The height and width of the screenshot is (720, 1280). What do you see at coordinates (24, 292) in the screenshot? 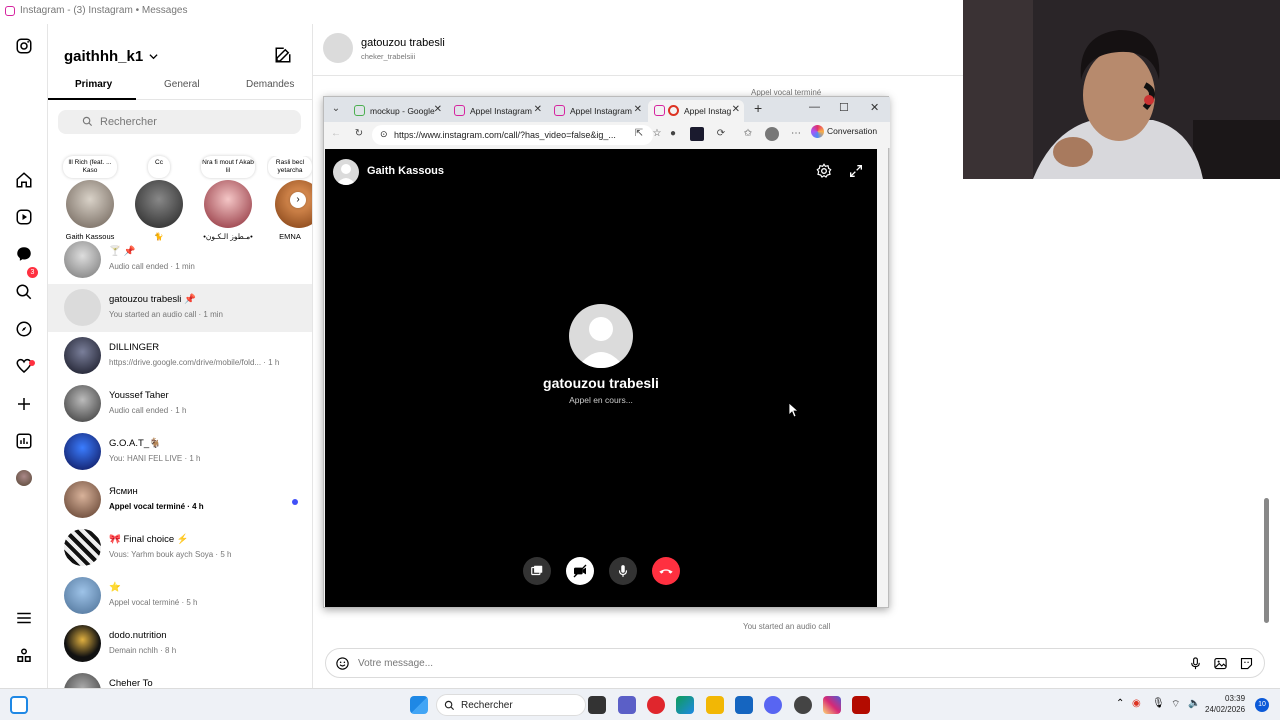
I see `search-icon` at bounding box center [24, 292].